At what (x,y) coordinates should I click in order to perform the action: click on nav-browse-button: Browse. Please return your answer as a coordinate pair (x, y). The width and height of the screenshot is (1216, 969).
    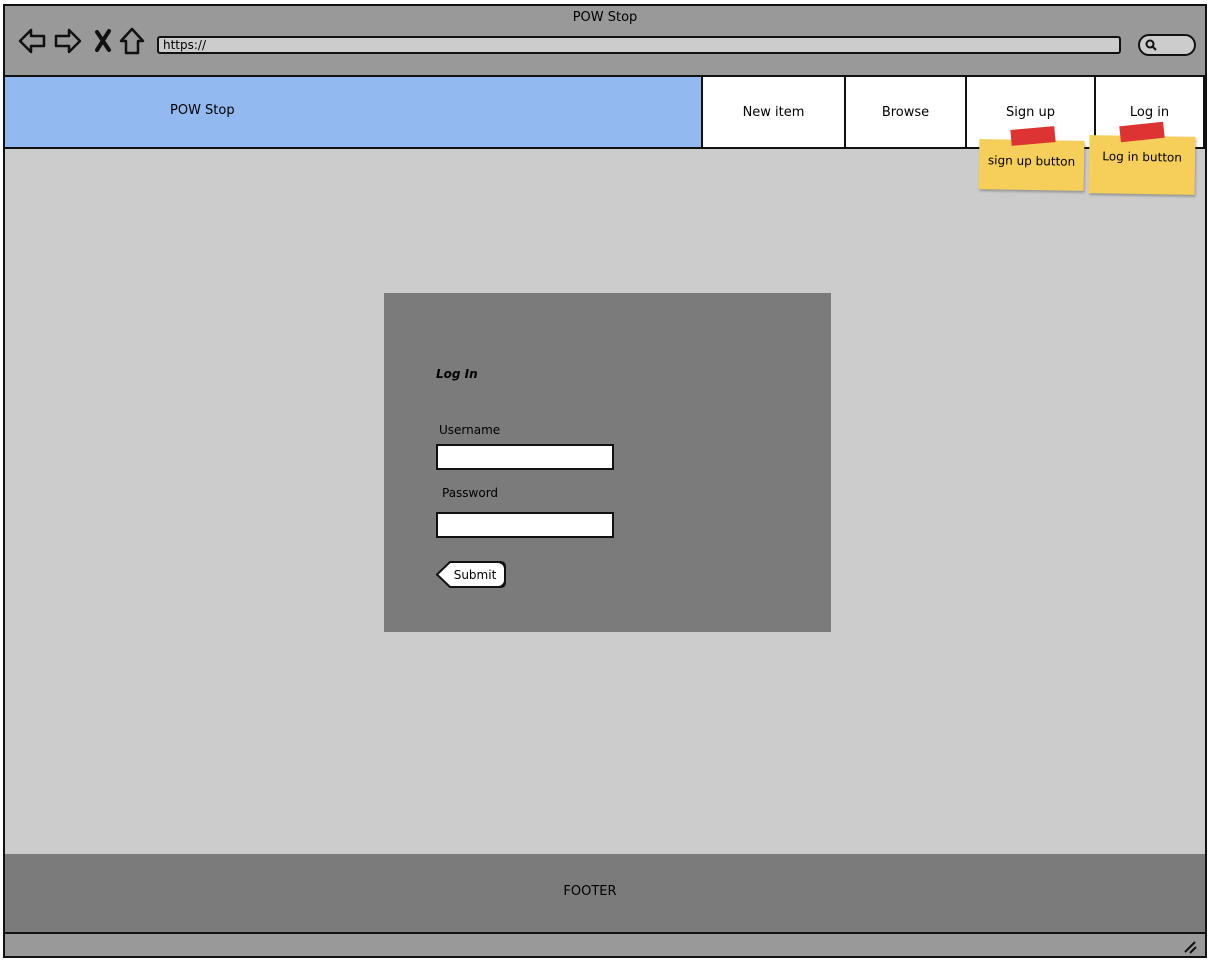
    Looking at the image, I should click on (906, 112).